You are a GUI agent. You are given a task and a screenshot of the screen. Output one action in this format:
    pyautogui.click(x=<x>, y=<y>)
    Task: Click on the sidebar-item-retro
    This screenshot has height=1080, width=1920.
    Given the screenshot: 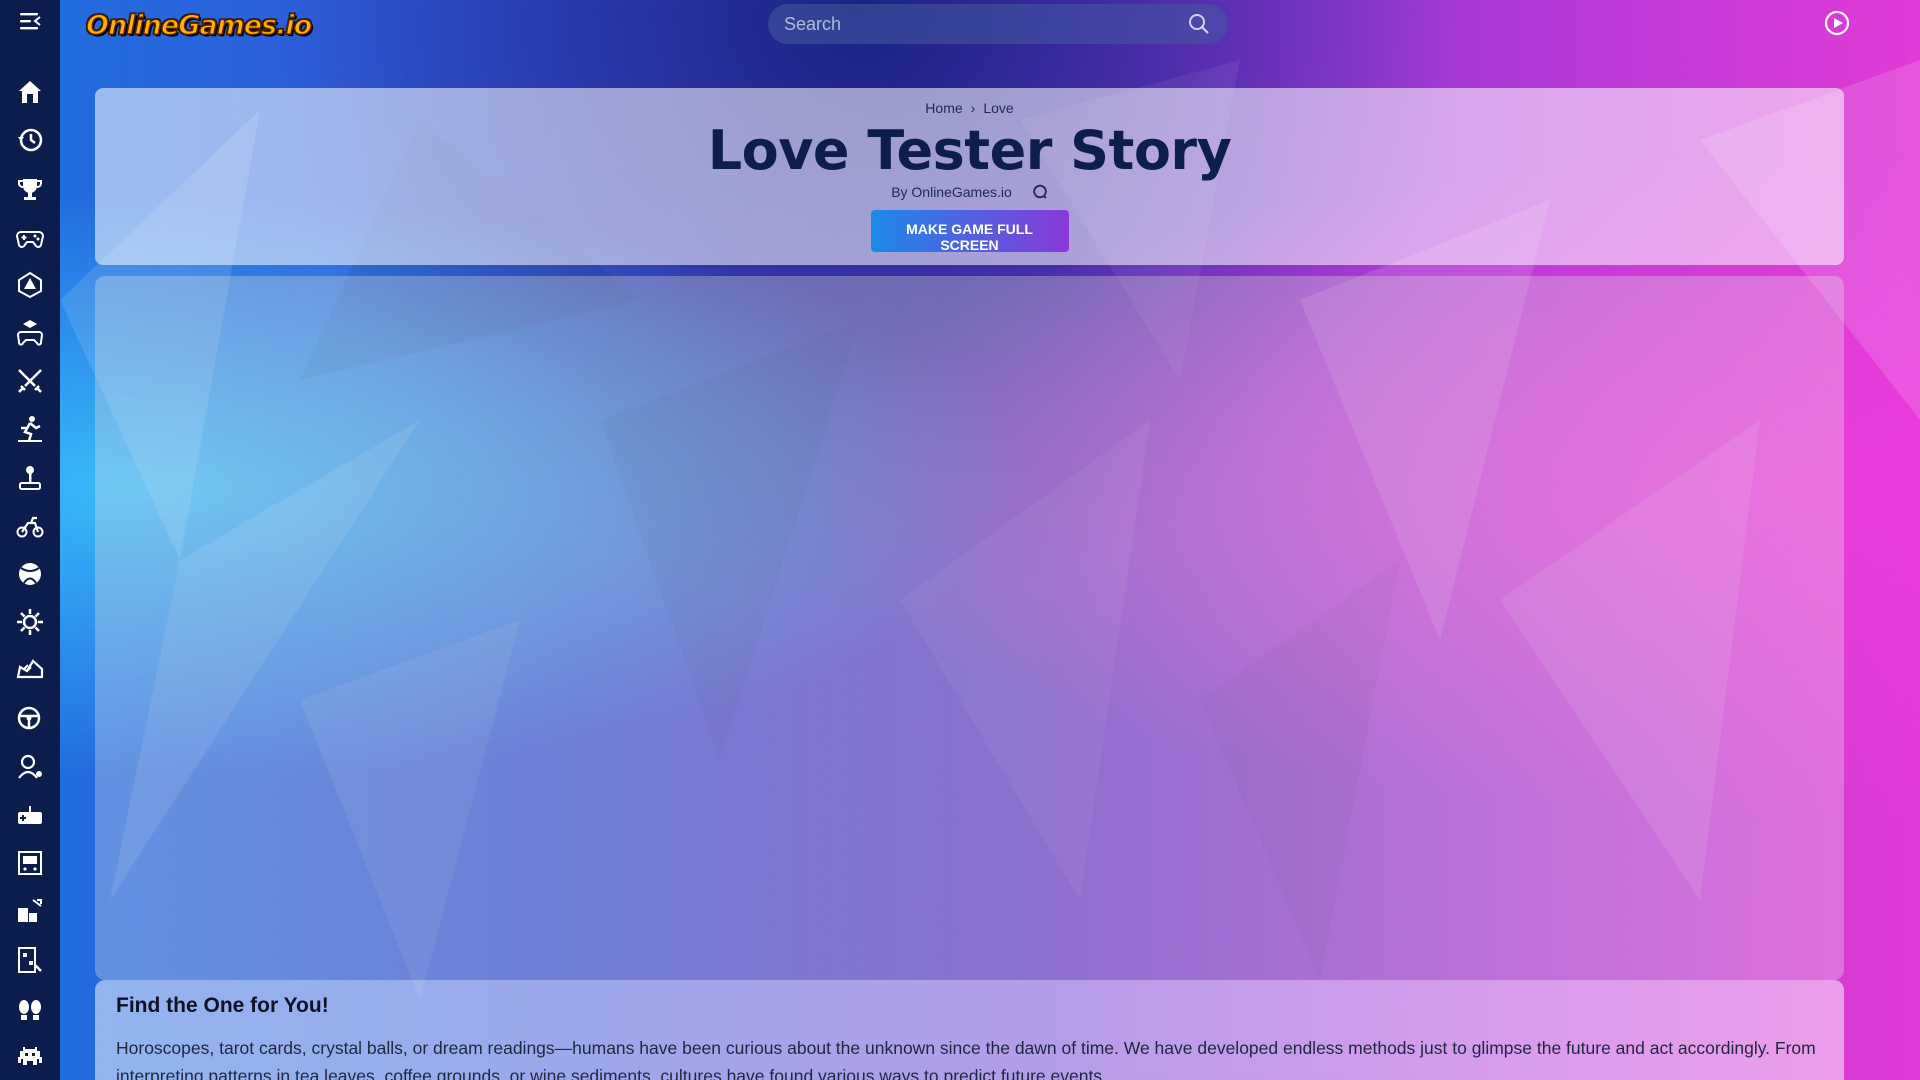 What is the action you would take?
    pyautogui.click(x=30, y=815)
    